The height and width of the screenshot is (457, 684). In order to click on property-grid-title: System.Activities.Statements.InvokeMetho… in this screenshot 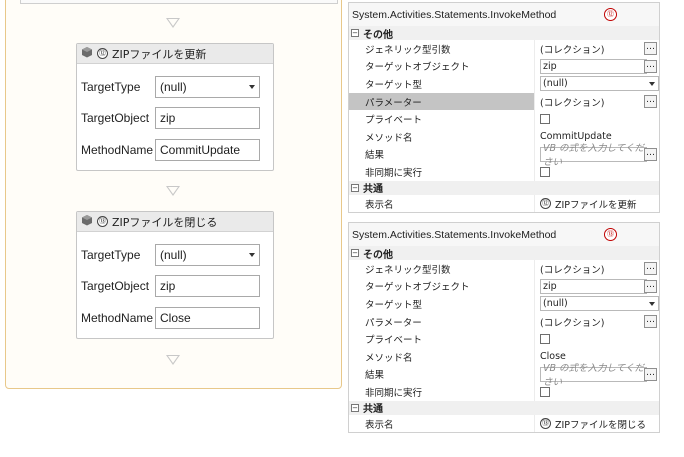, I will do `click(504, 234)`.